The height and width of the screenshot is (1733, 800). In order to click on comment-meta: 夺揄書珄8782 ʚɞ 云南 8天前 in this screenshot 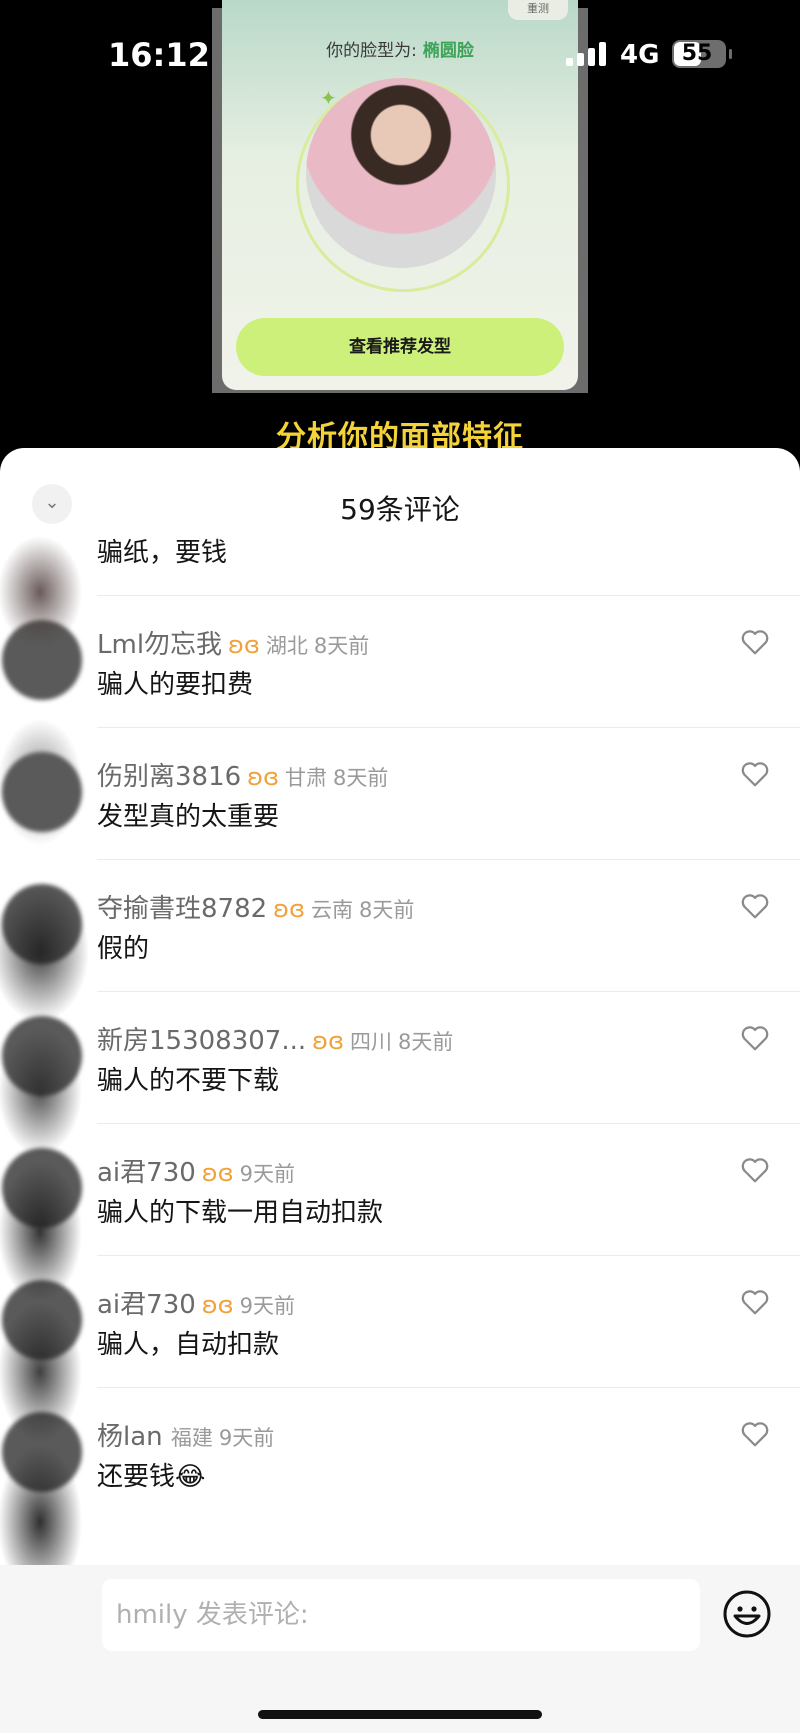, I will do `click(258, 906)`.